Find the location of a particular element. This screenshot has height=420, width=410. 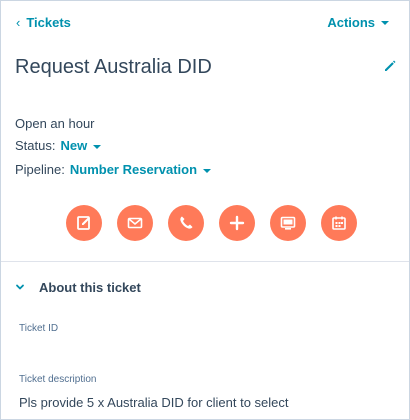

note-icon is located at coordinates (83, 223).